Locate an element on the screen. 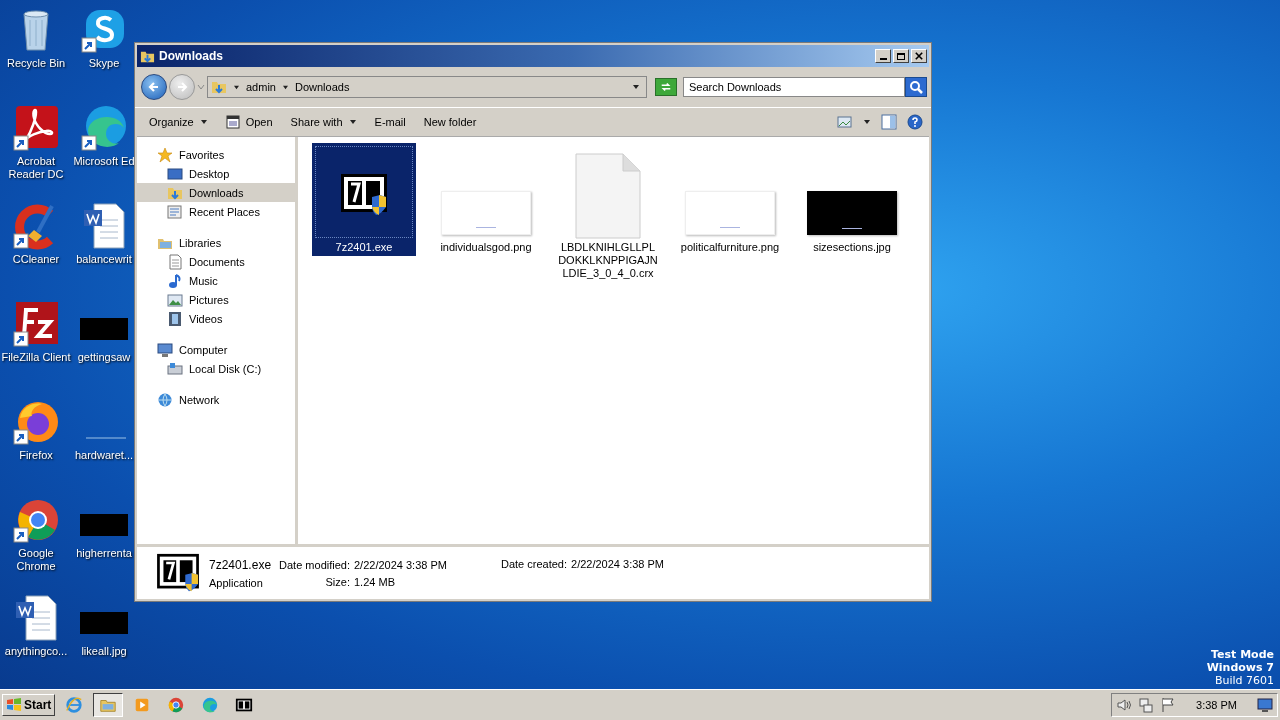 The image size is (1280, 720). music-note-icon is located at coordinates (175, 280).